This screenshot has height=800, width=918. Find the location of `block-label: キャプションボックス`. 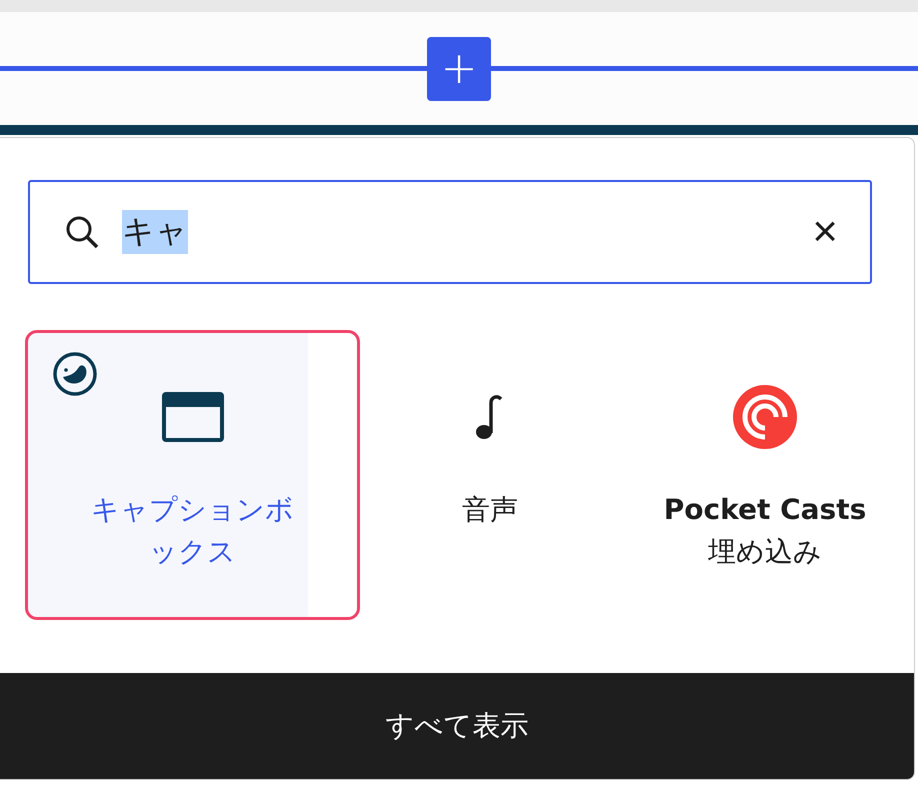

block-label: キャプションボックス is located at coordinates (192, 531).